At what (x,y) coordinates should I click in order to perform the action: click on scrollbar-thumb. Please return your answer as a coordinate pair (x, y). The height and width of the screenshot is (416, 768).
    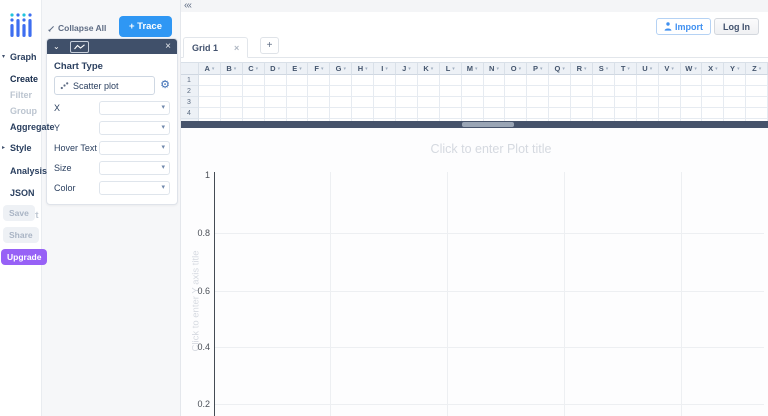
    Looking at the image, I should click on (488, 124).